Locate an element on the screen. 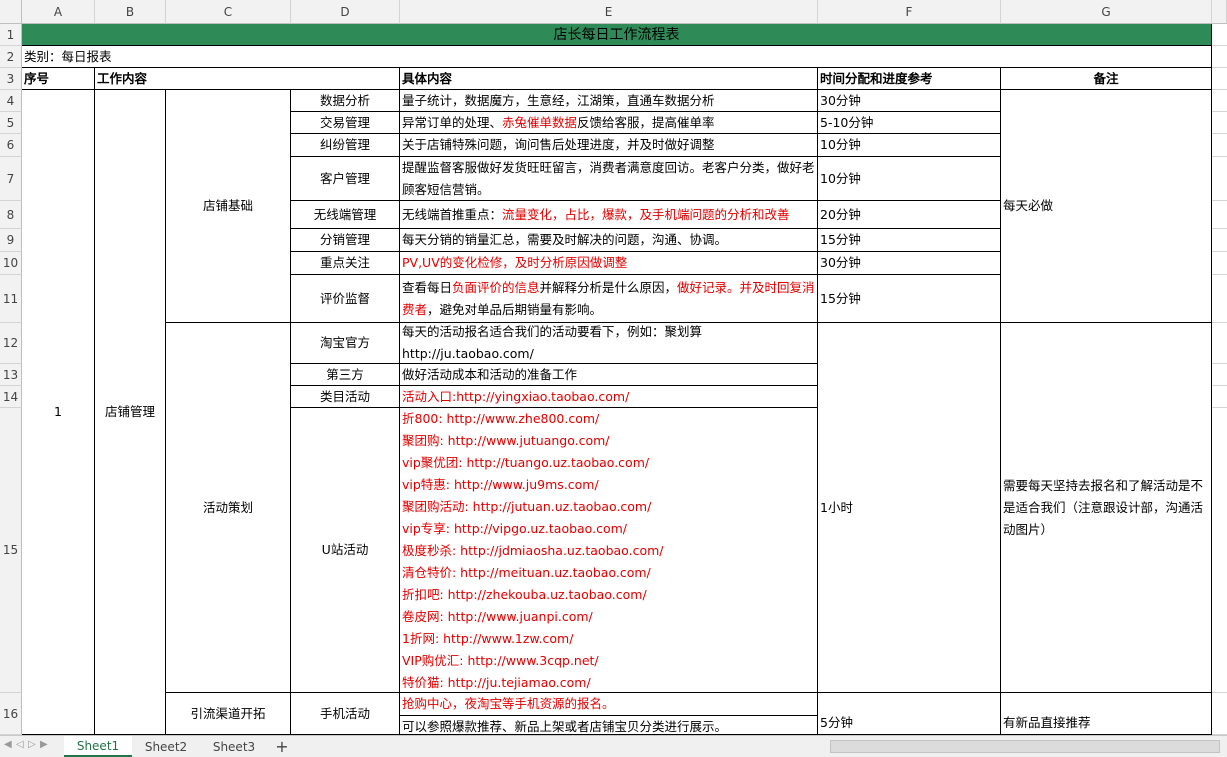 The height and width of the screenshot is (757, 1227). seq-cell: 1 is located at coordinates (58, 412).